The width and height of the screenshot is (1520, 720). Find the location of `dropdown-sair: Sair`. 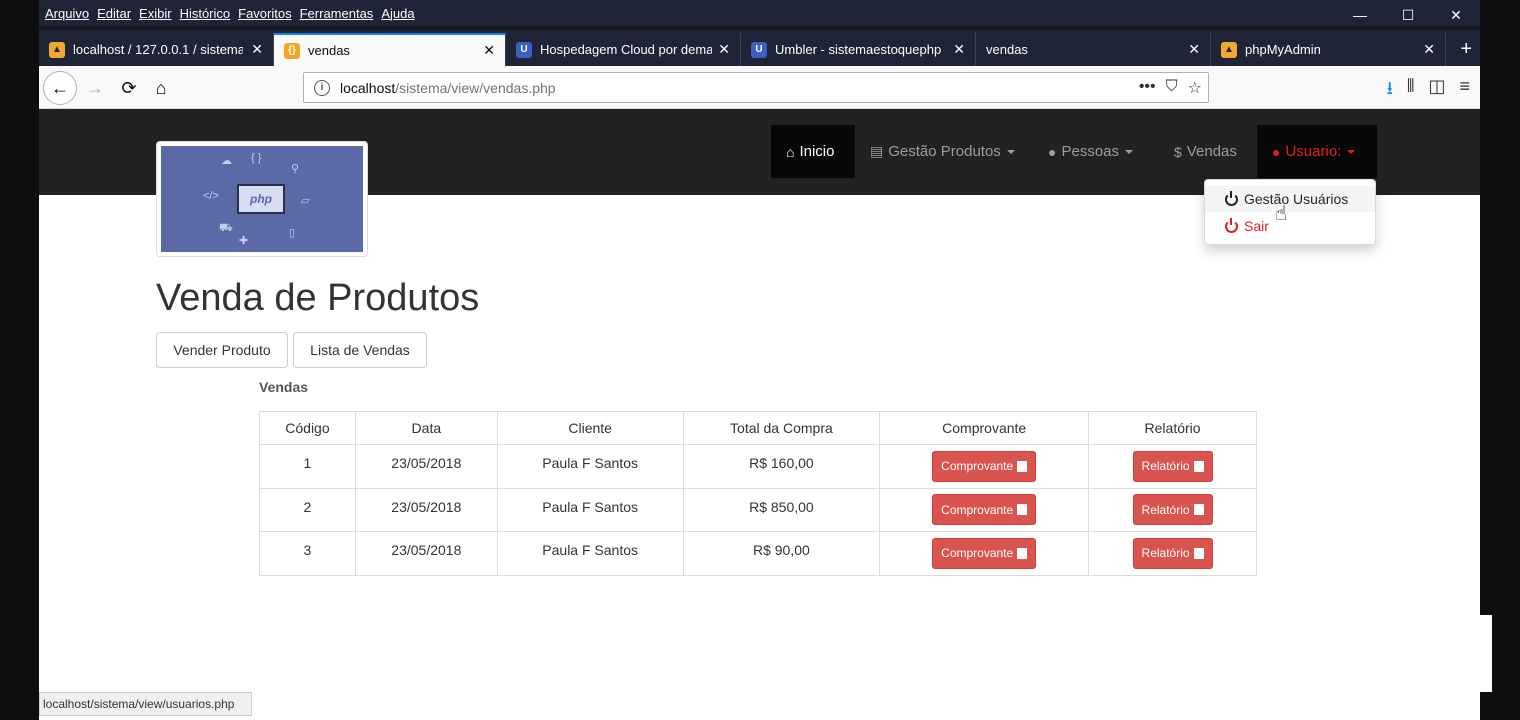

dropdown-sair: Sair is located at coordinates (1290, 226).